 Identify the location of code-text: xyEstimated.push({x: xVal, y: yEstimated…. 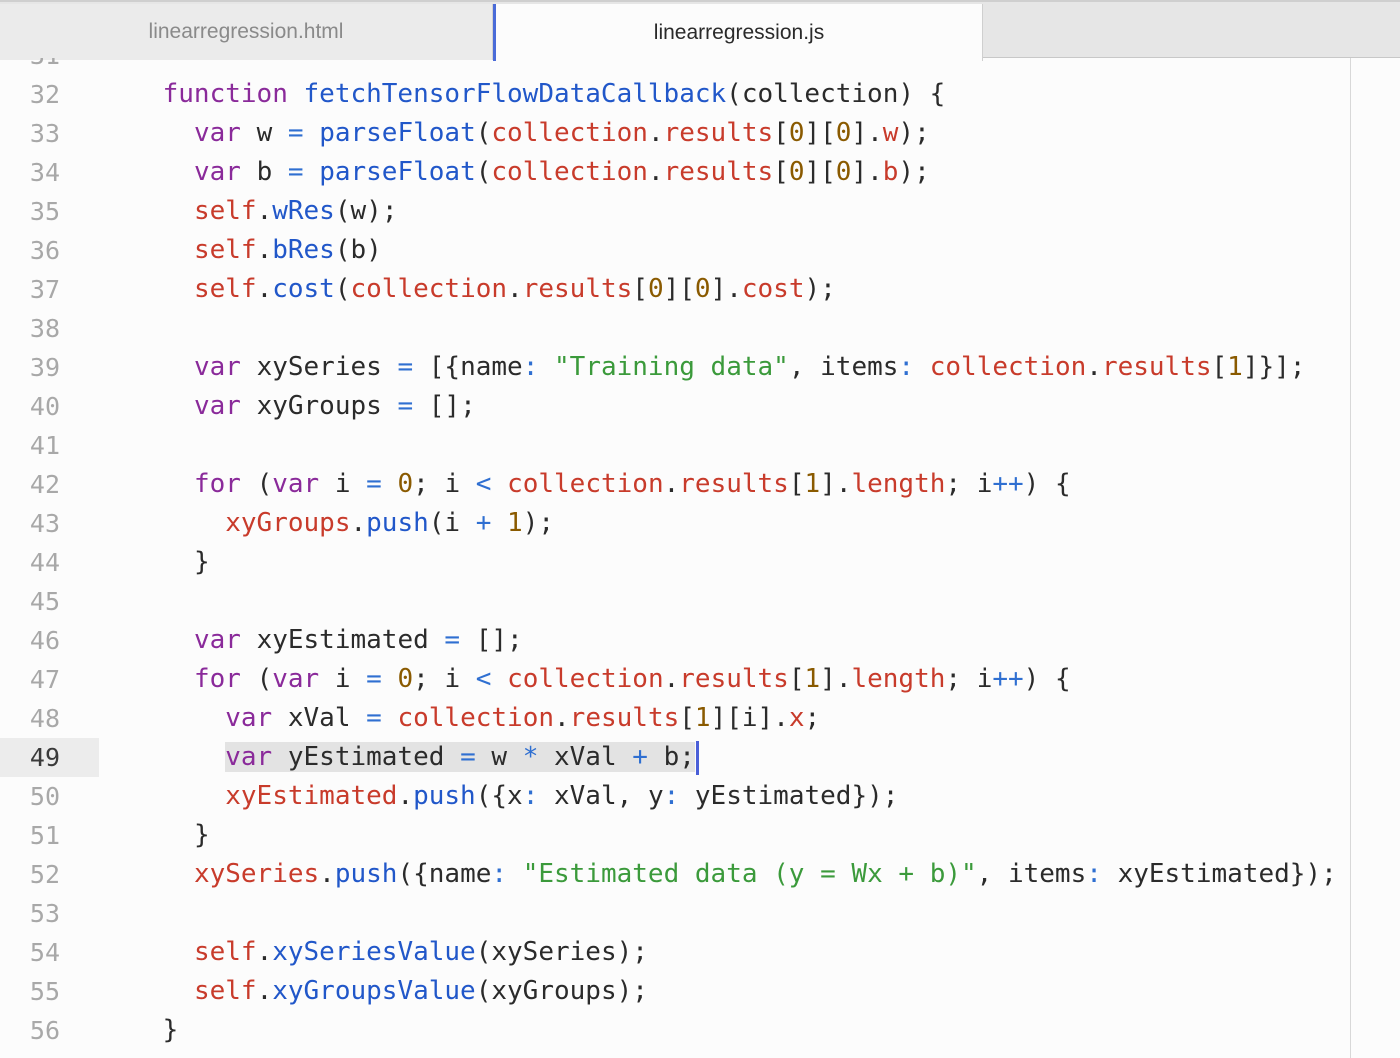
(562, 796).